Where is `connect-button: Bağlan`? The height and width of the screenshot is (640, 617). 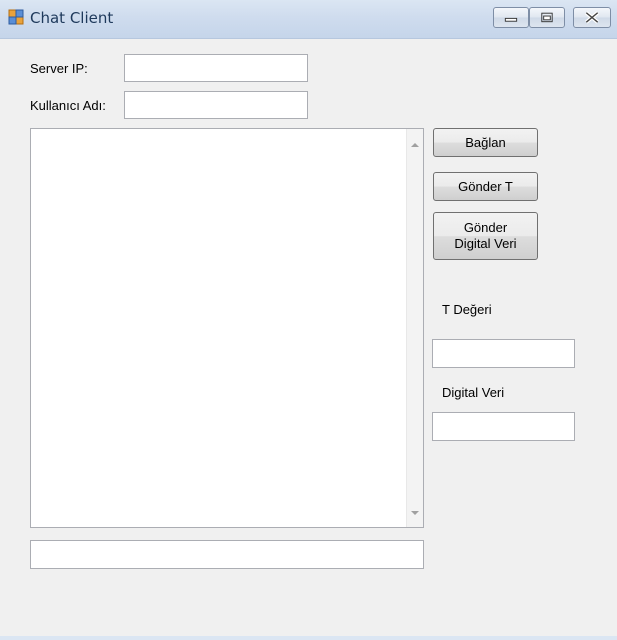
connect-button: Bağlan is located at coordinates (485, 142).